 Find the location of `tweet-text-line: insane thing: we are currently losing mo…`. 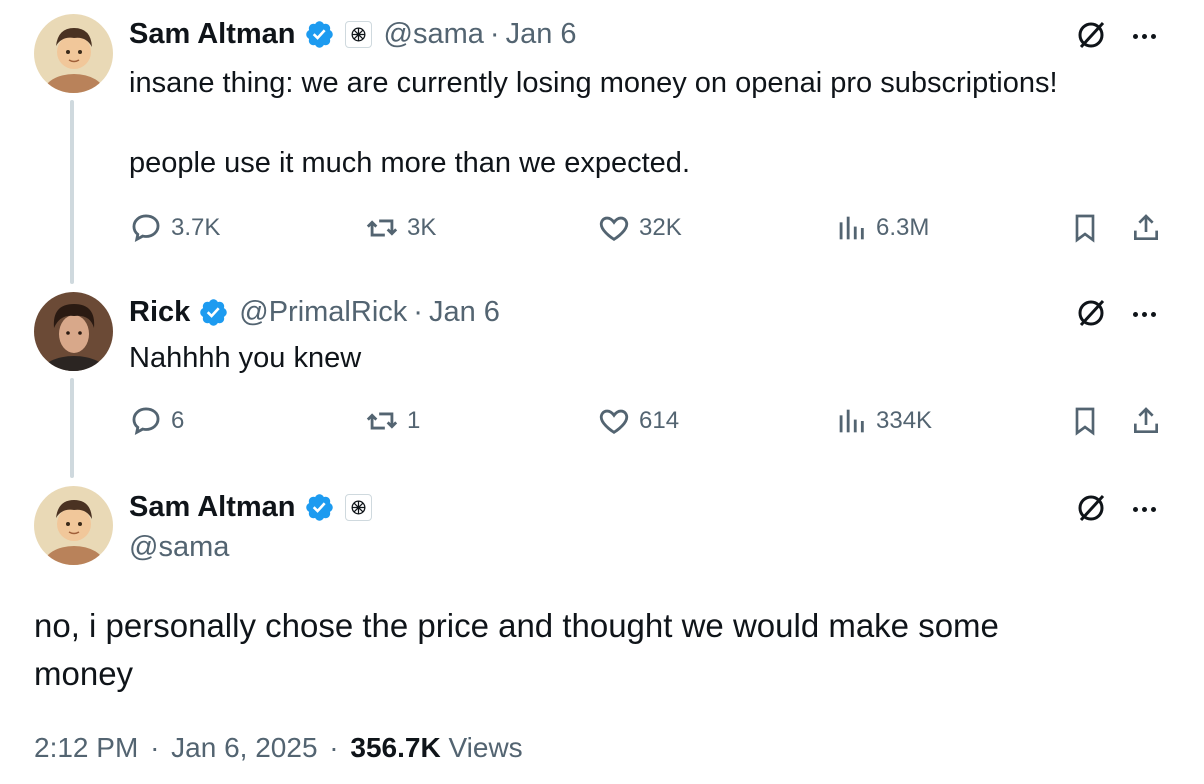

tweet-text-line: insane thing: we are currently losing mo… is located at coordinates (593, 83).